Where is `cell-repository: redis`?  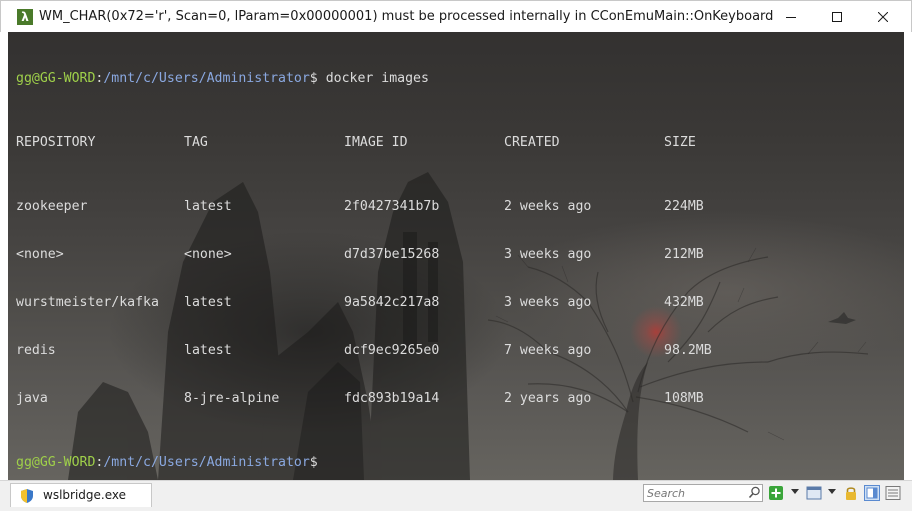
cell-repository: redis is located at coordinates (36, 350).